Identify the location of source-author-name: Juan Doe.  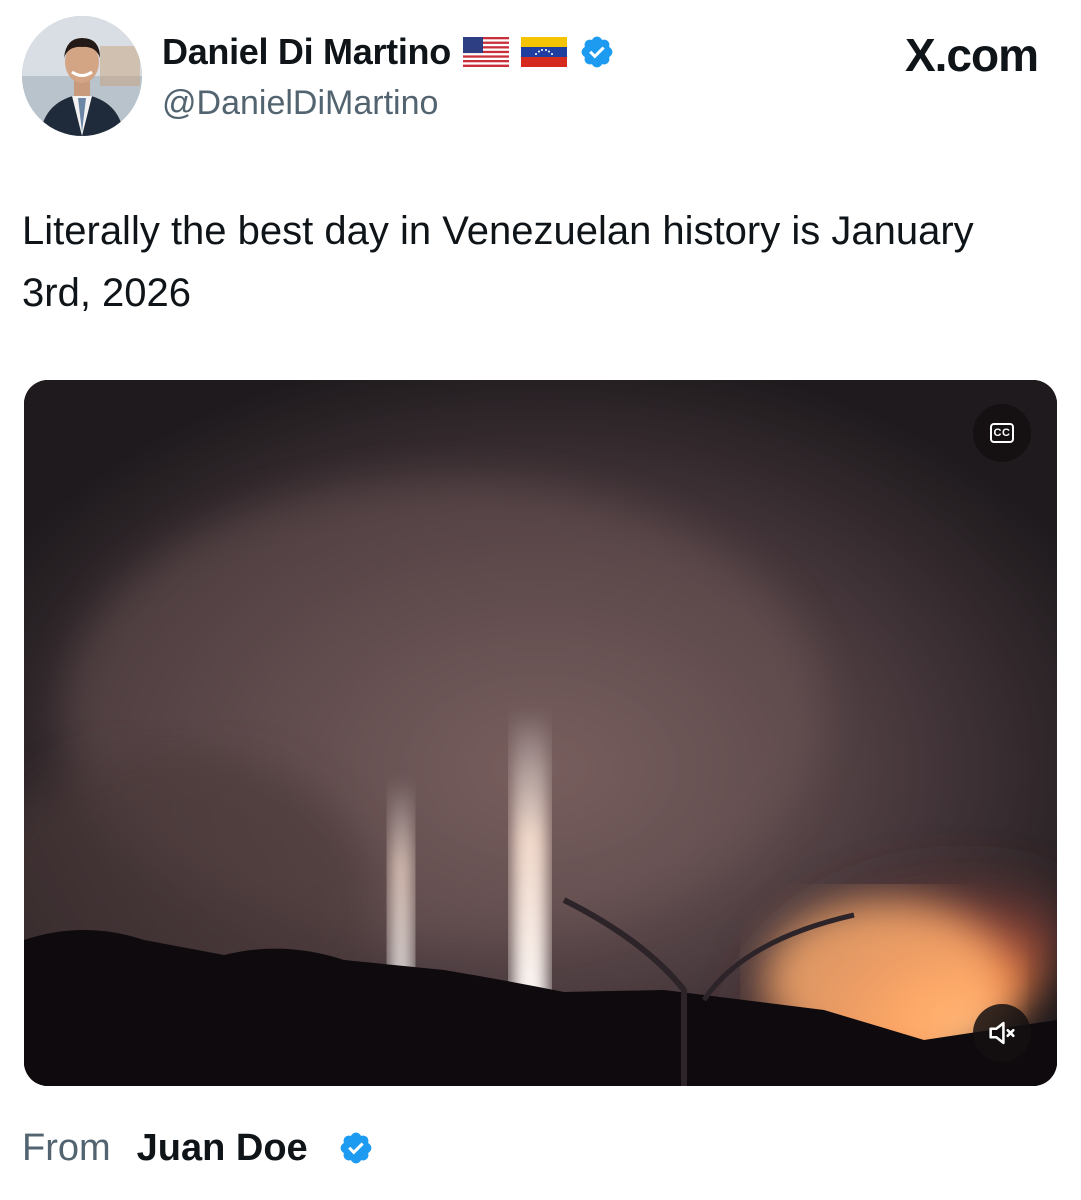
(222, 1148).